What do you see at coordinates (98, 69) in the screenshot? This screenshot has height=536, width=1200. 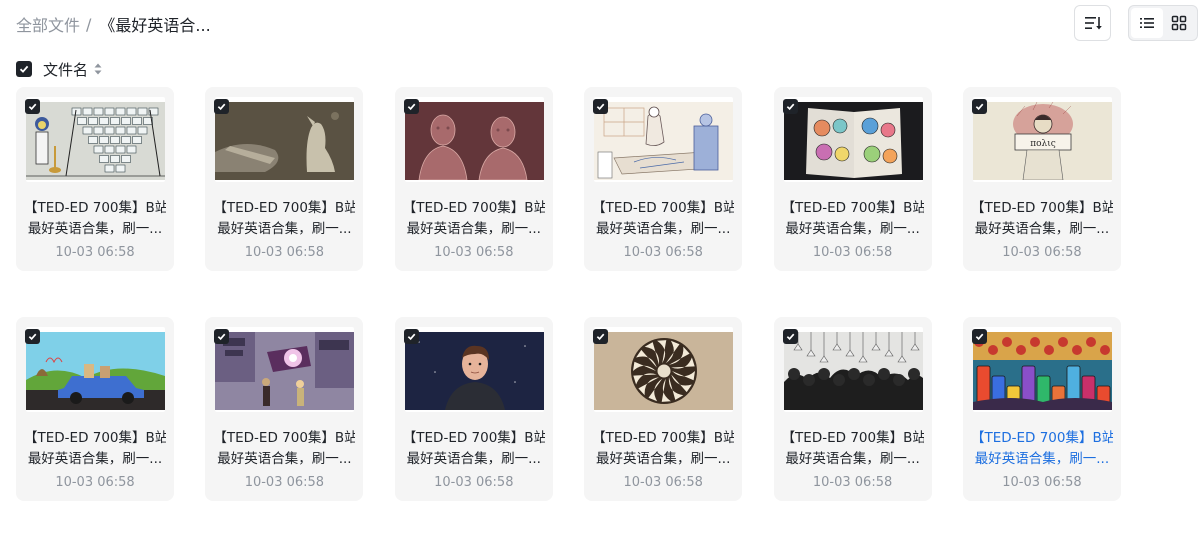 I see `sort-caret-icon` at bounding box center [98, 69].